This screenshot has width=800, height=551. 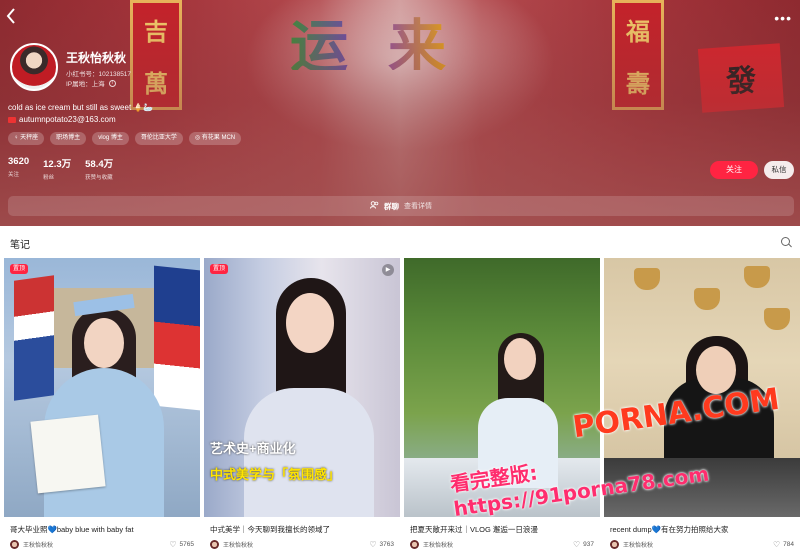 What do you see at coordinates (85, 84) in the screenshot?
I see `ip-location-text: IP属地：上海` at bounding box center [85, 84].